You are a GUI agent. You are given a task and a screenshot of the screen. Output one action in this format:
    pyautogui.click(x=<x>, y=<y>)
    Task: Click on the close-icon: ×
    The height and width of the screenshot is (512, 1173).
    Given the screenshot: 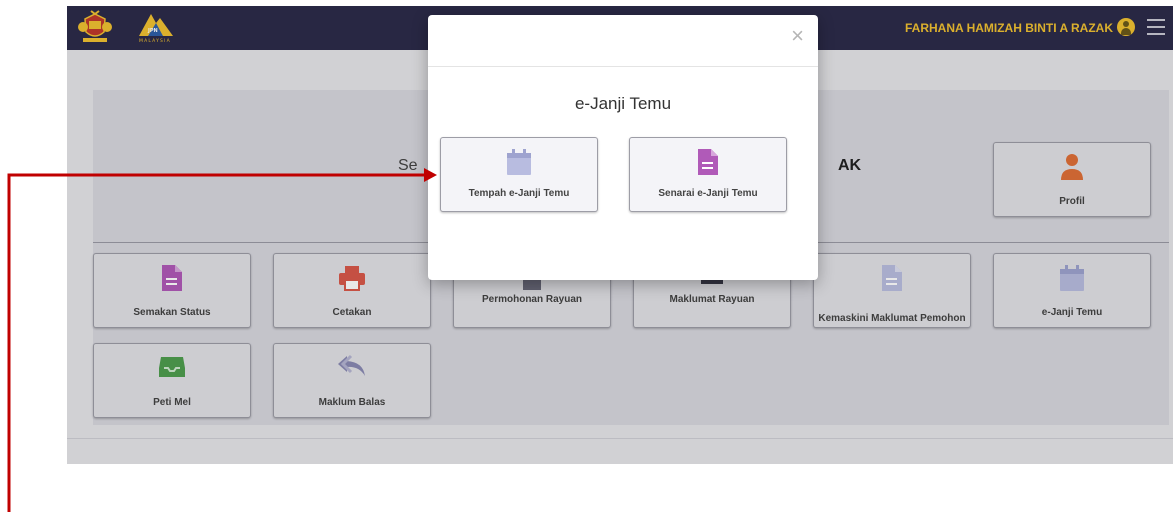 What is the action you would take?
    pyautogui.click(x=797, y=36)
    